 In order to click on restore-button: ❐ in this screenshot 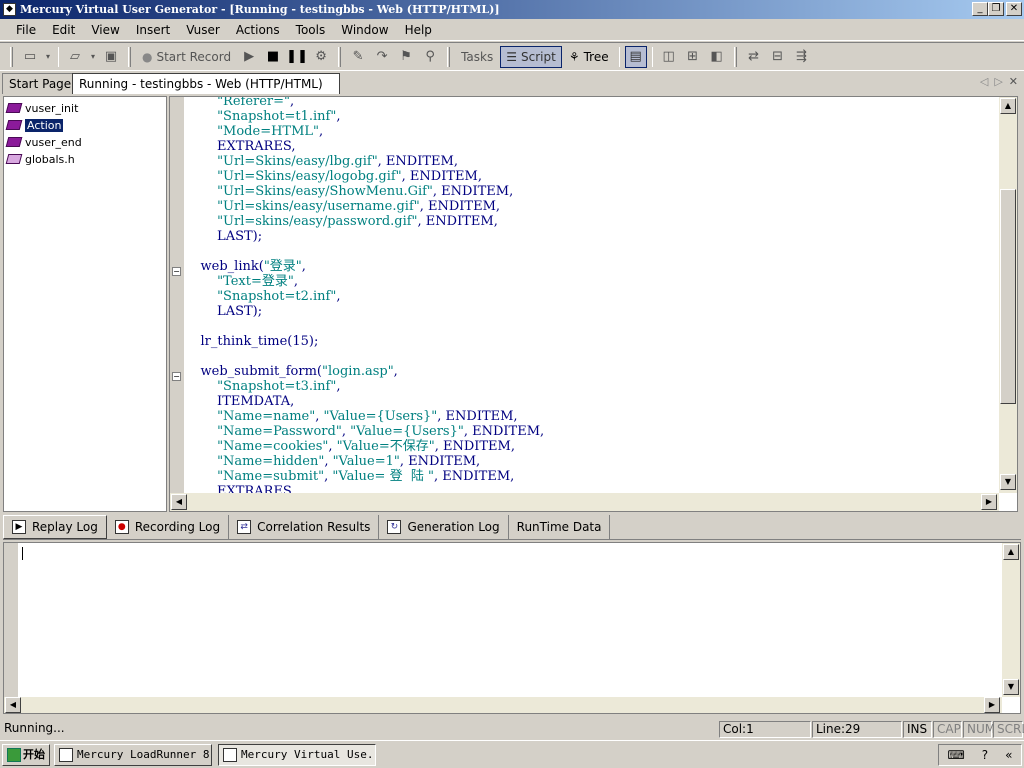, I will do `click(996, 9)`.